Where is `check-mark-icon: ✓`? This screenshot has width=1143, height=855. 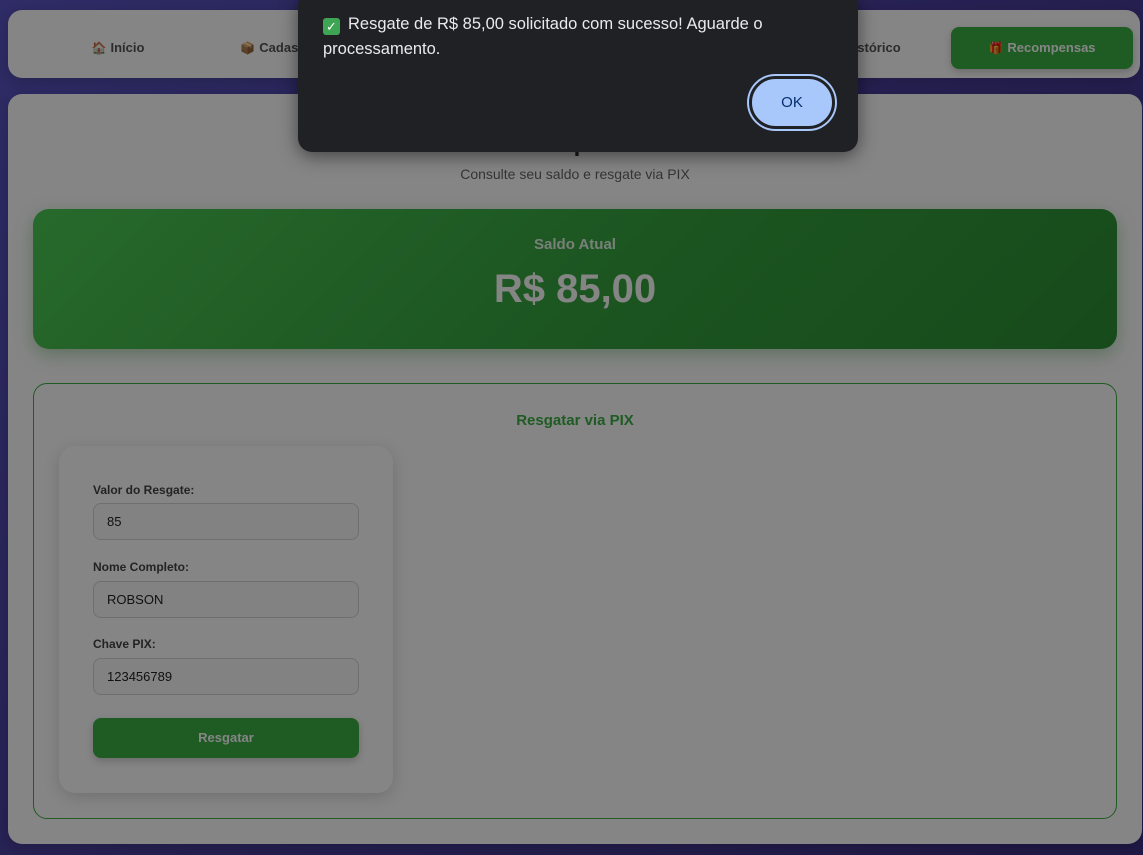 check-mark-icon: ✓ is located at coordinates (331, 26).